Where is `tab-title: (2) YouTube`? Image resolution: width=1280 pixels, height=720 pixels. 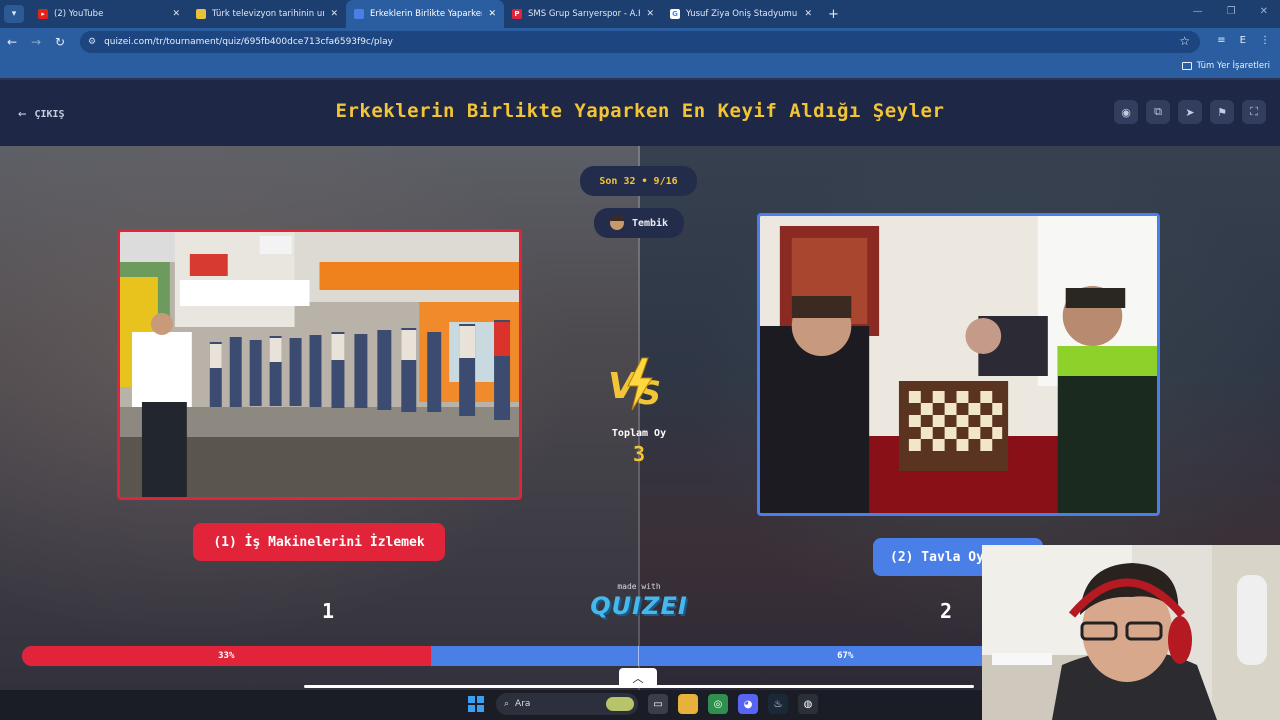
tab-title: (2) YouTube is located at coordinates (79, 14).